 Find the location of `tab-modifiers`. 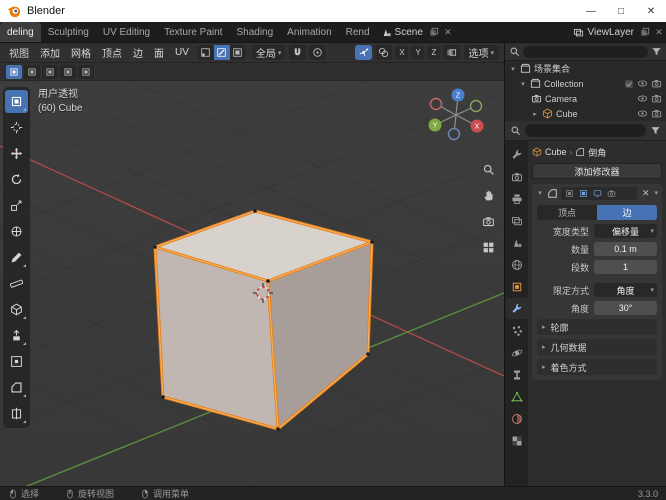

tab-modifiers is located at coordinates (516, 308).